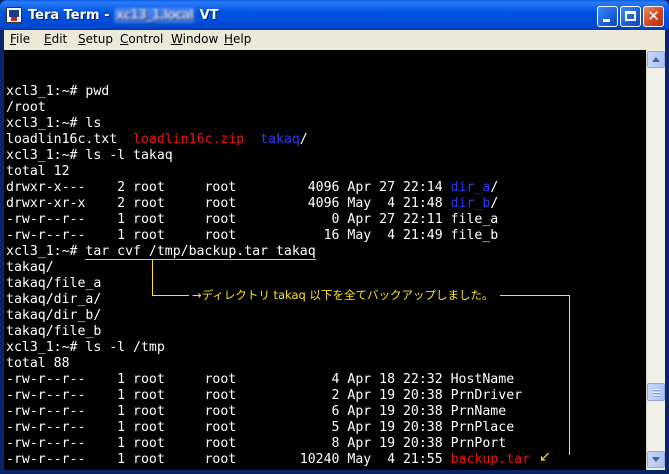 The width and height of the screenshot is (669, 474). What do you see at coordinates (95, 39) in the screenshot?
I see `menu-setup: Setup` at bounding box center [95, 39].